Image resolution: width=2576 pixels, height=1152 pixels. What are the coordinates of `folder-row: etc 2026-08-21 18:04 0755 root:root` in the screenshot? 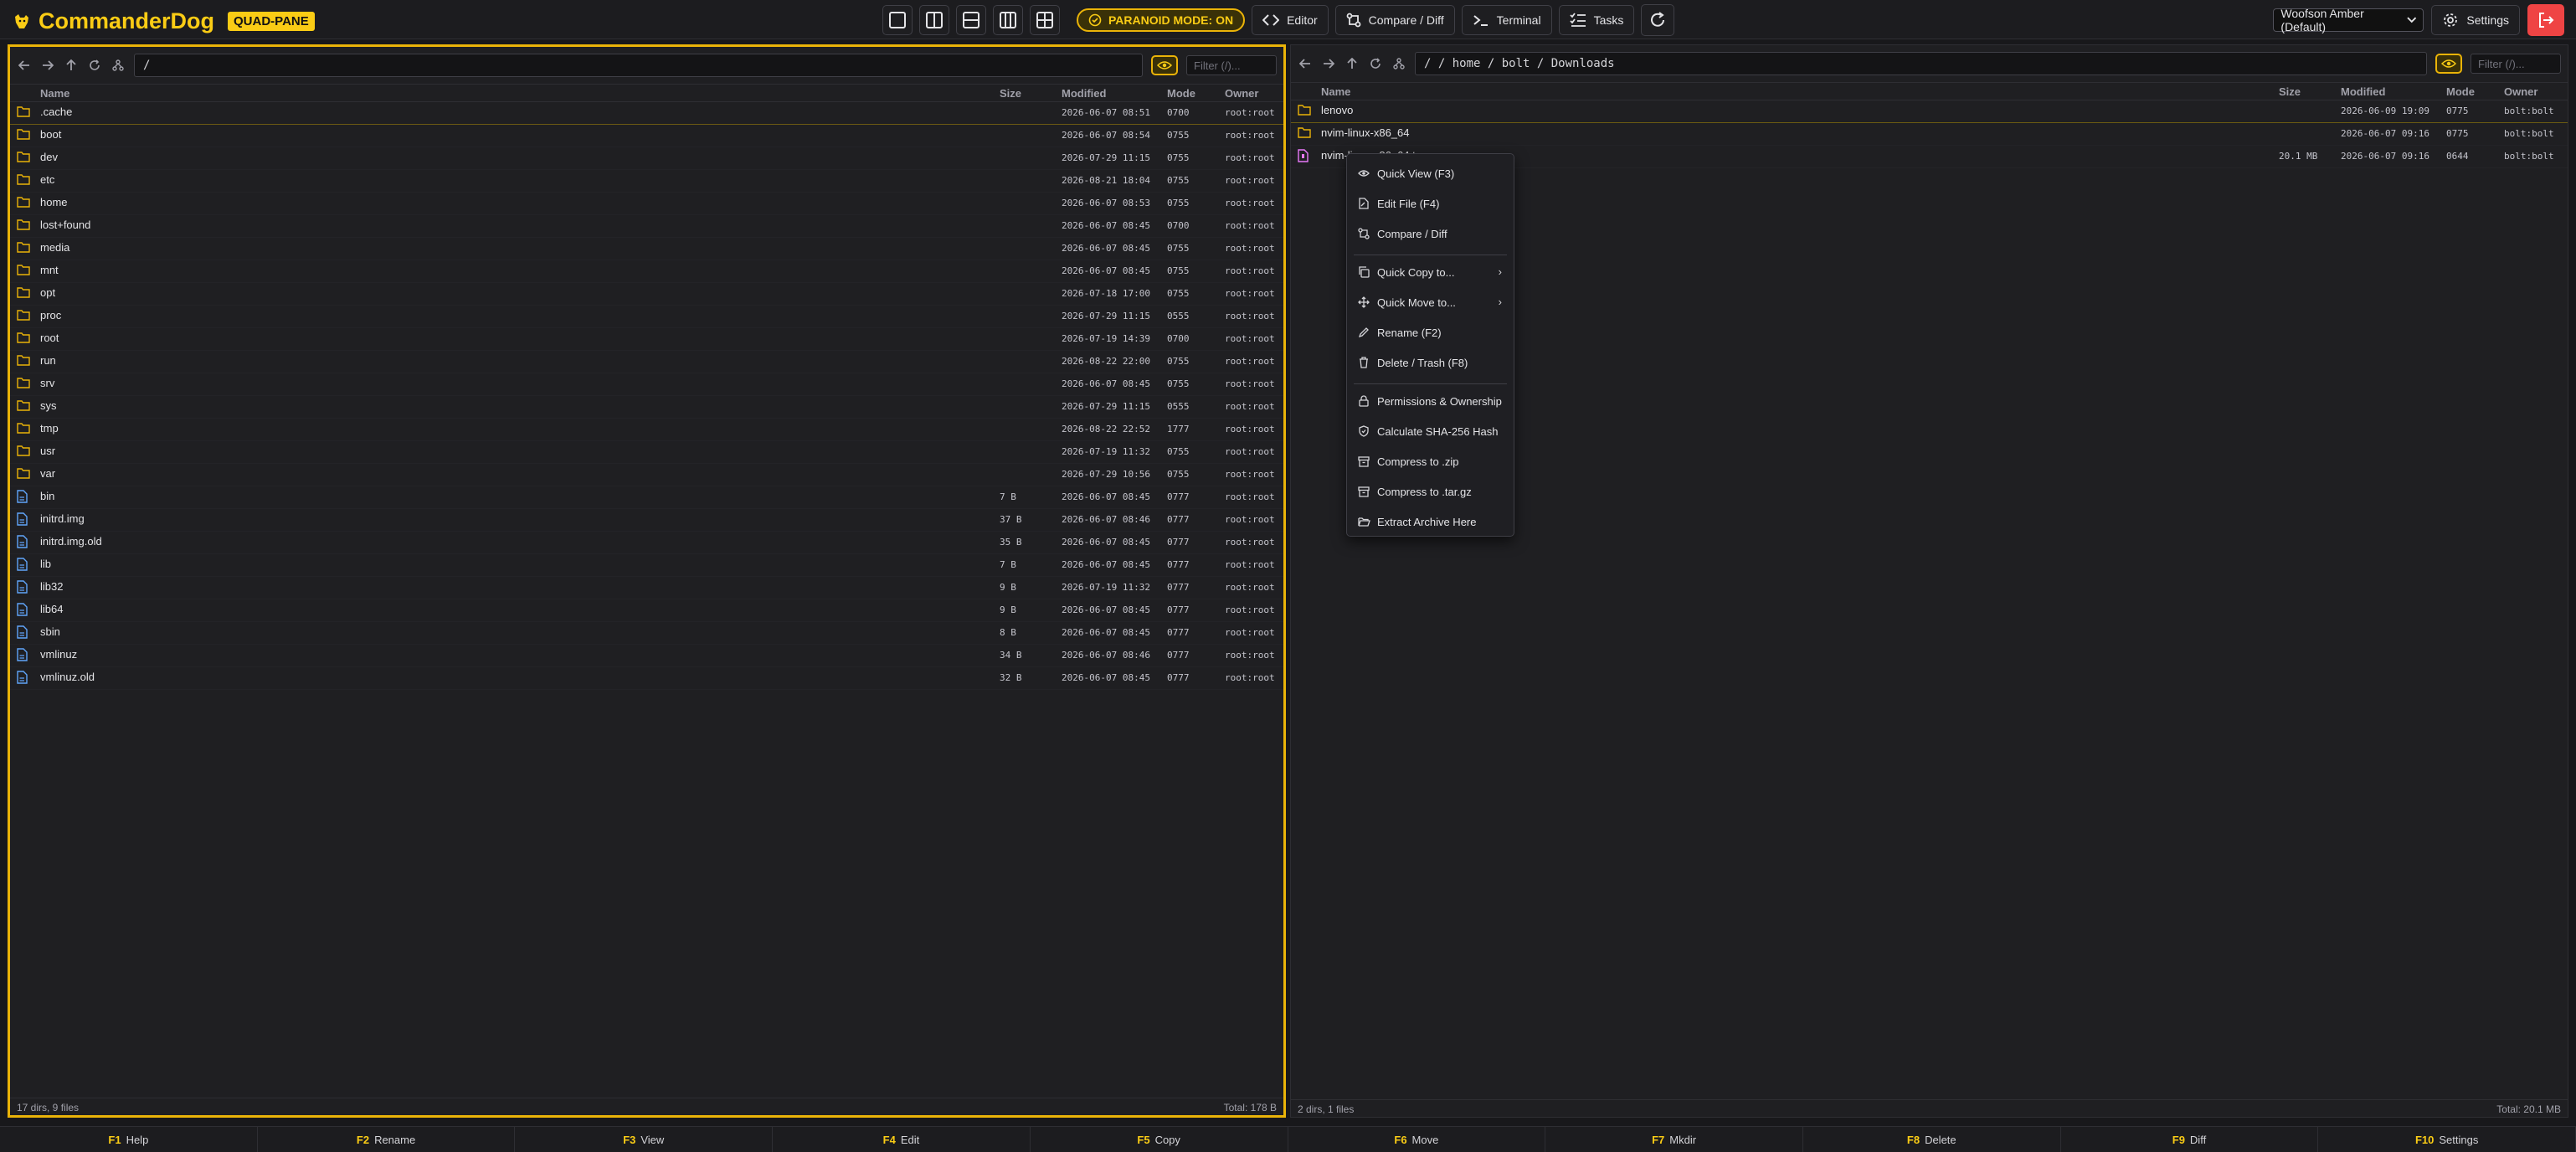 It's located at (647, 181).